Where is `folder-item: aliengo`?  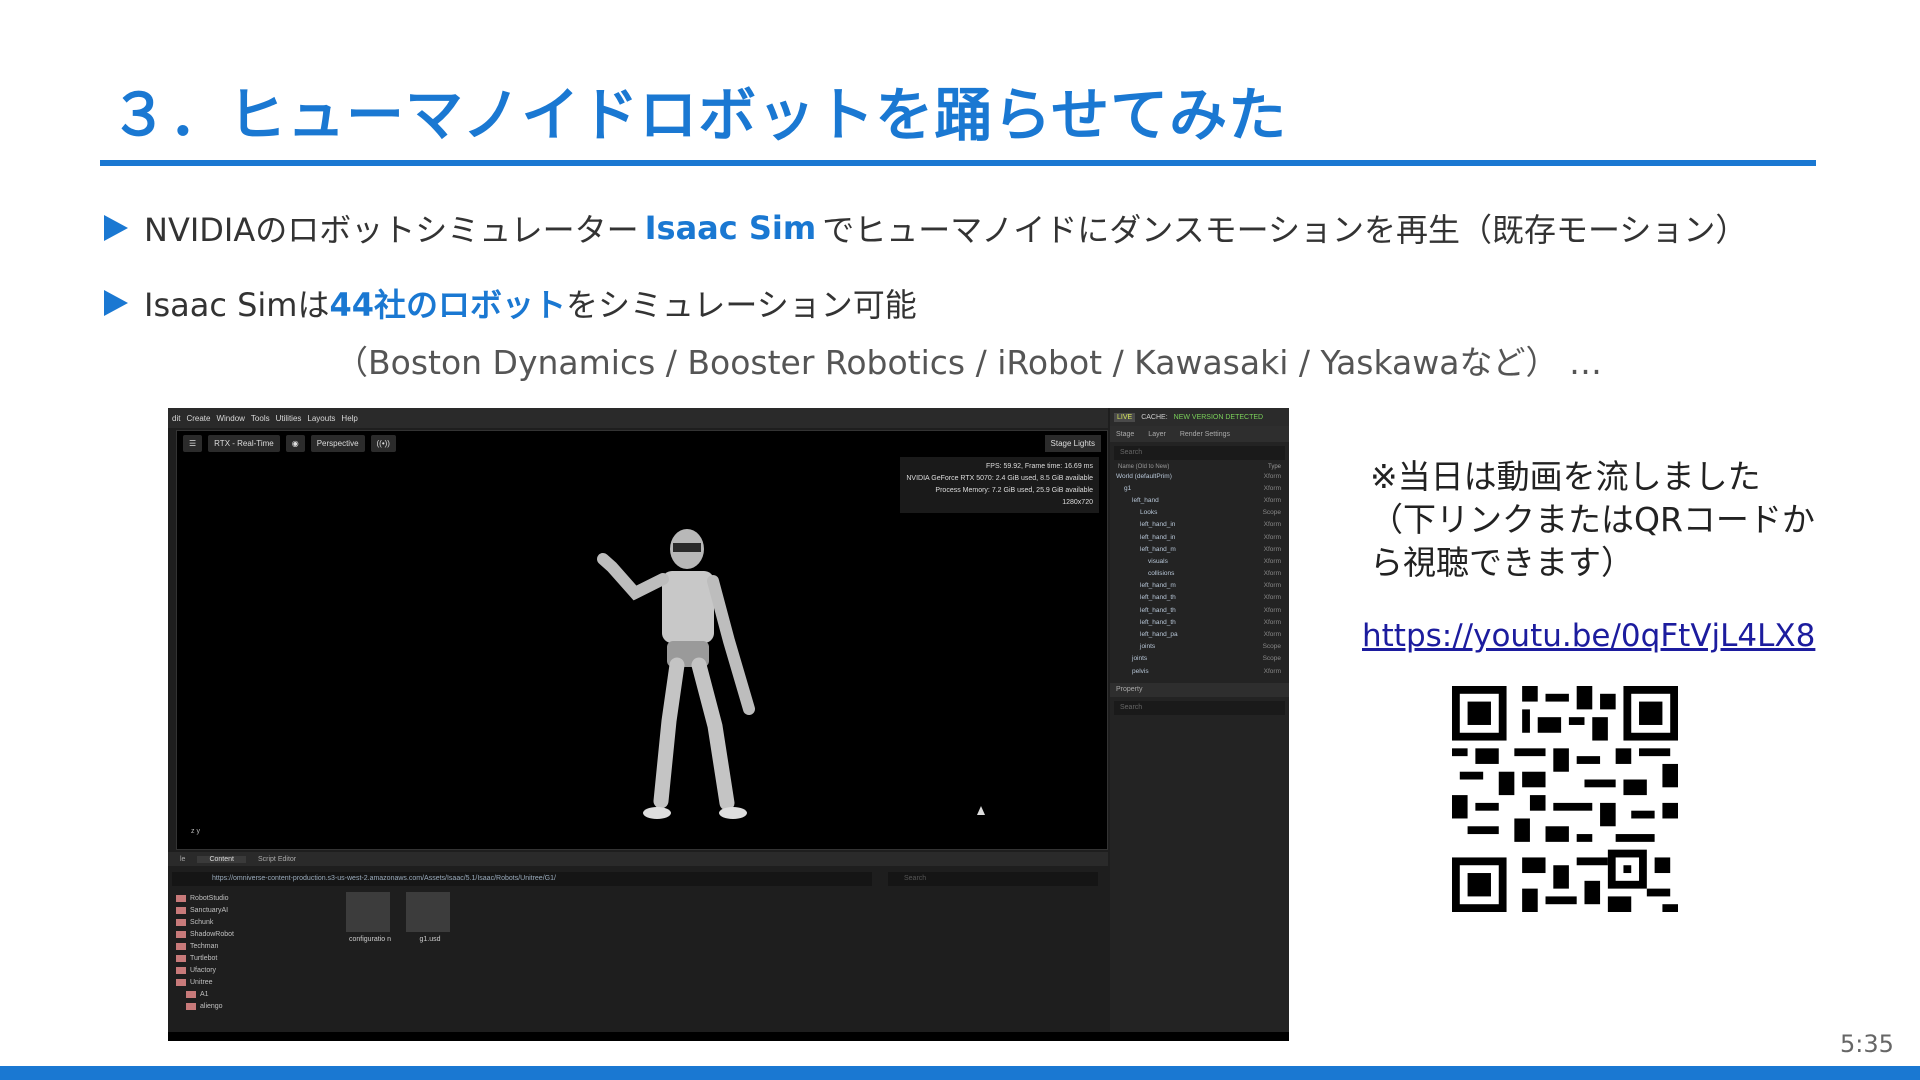 folder-item: aliengo is located at coordinates (251, 1006).